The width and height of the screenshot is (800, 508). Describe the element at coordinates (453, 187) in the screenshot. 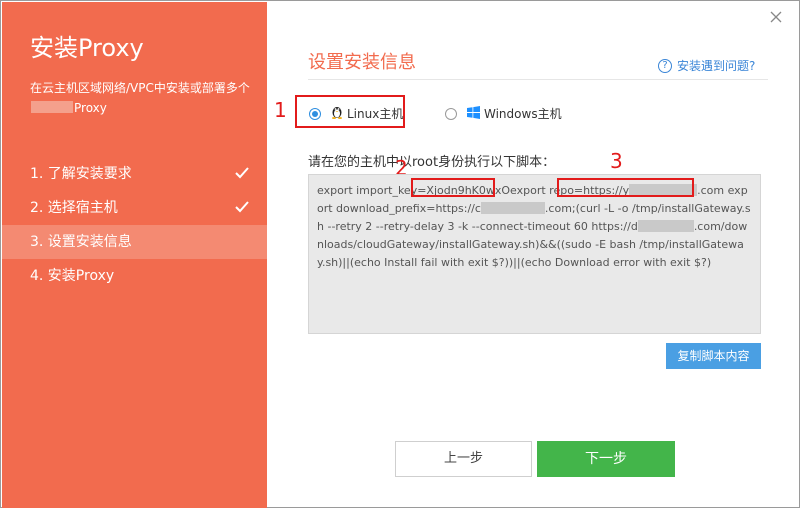

I see `annotation-box-import-key` at that location.